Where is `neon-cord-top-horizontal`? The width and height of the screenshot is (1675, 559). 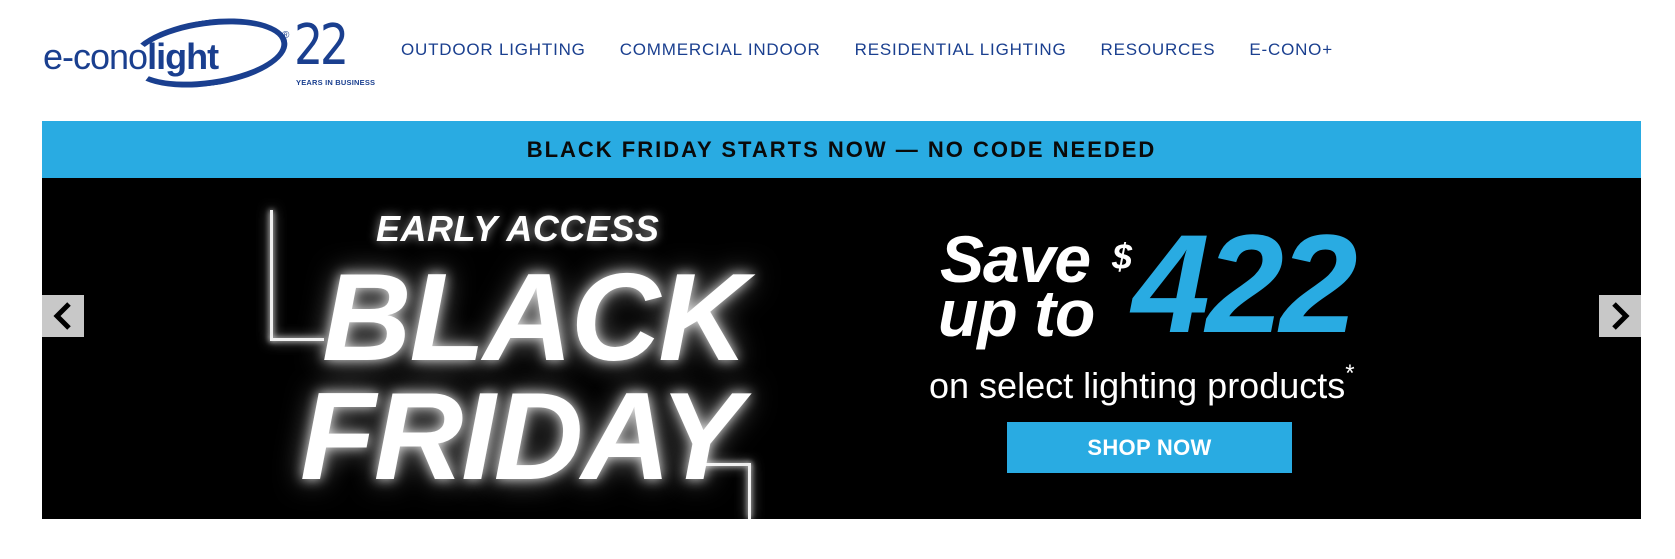 neon-cord-top-horizontal is located at coordinates (297, 339).